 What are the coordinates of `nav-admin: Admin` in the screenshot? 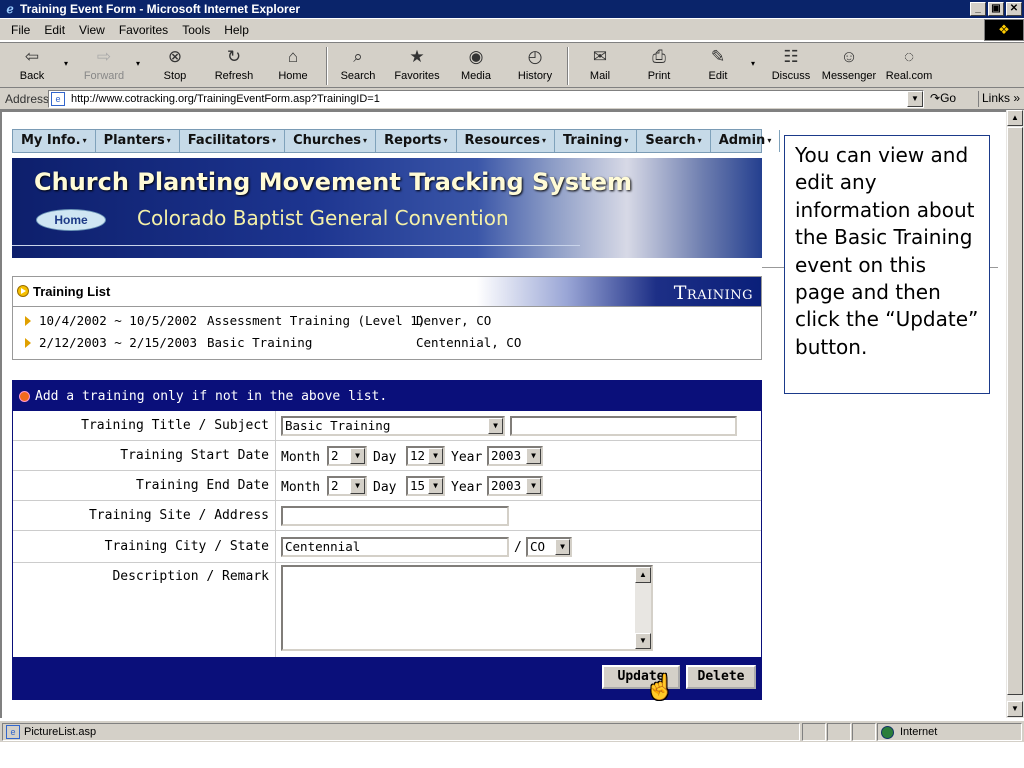 It's located at (746, 141).